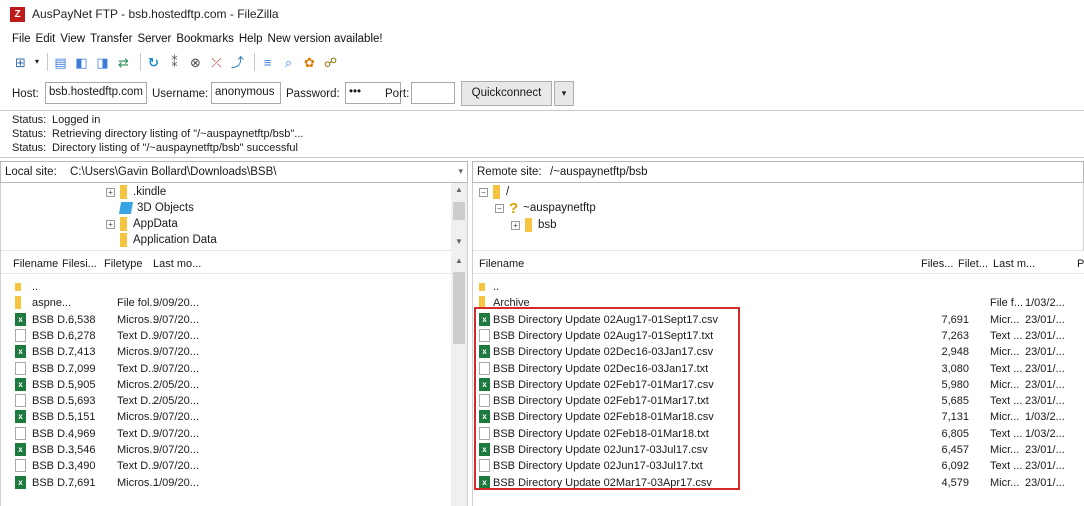 Image resolution: width=1084 pixels, height=506 pixels. Describe the element at coordinates (955, 335) in the screenshot. I see `file-size: 7,263` at that location.